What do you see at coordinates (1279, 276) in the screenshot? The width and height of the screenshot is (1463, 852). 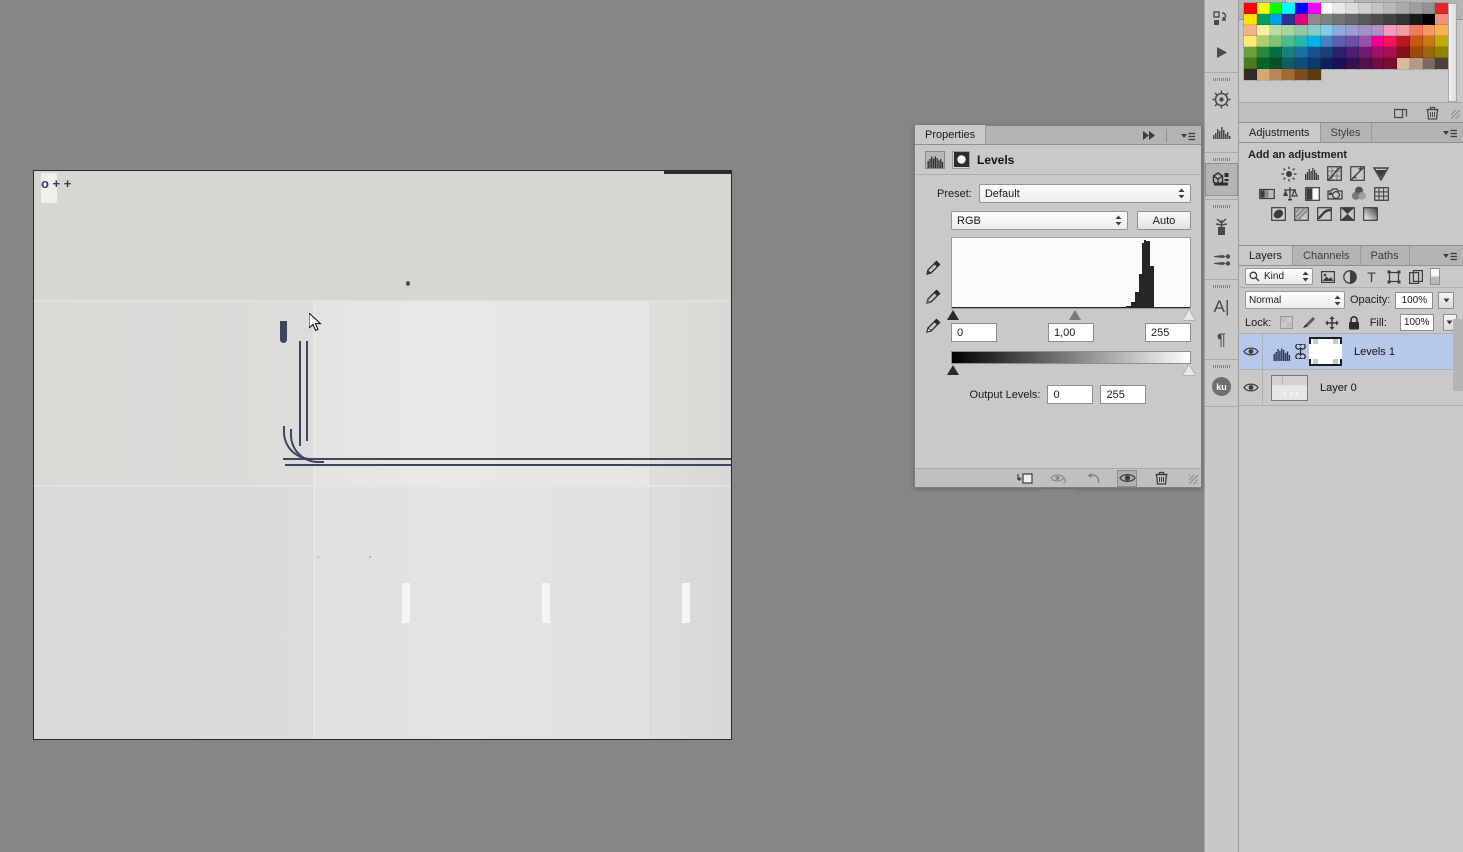 I see `filter-kind-select: Kind` at bounding box center [1279, 276].